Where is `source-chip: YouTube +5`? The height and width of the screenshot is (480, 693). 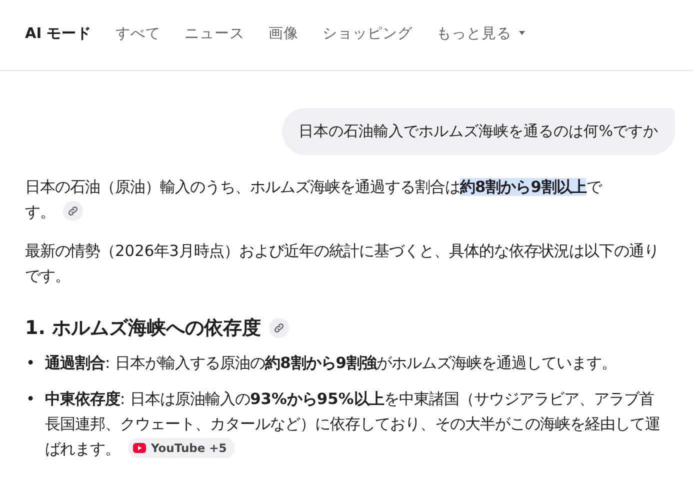 source-chip: YouTube +5 is located at coordinates (181, 448).